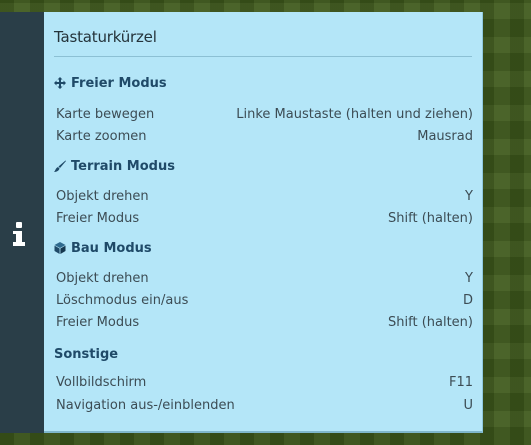 This screenshot has height=445, width=531. I want to click on section-title: Sonstige, so click(86, 354).